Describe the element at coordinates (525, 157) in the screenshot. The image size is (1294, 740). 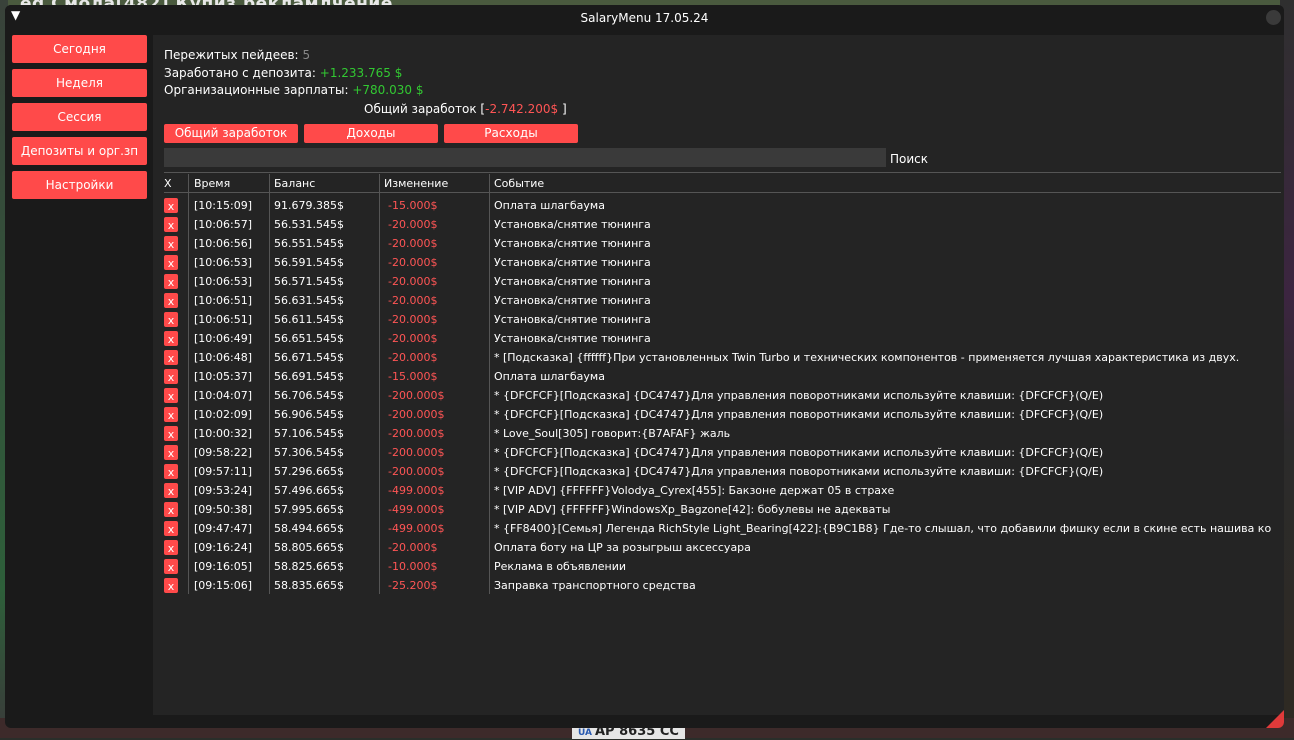
I see `search-input` at that location.